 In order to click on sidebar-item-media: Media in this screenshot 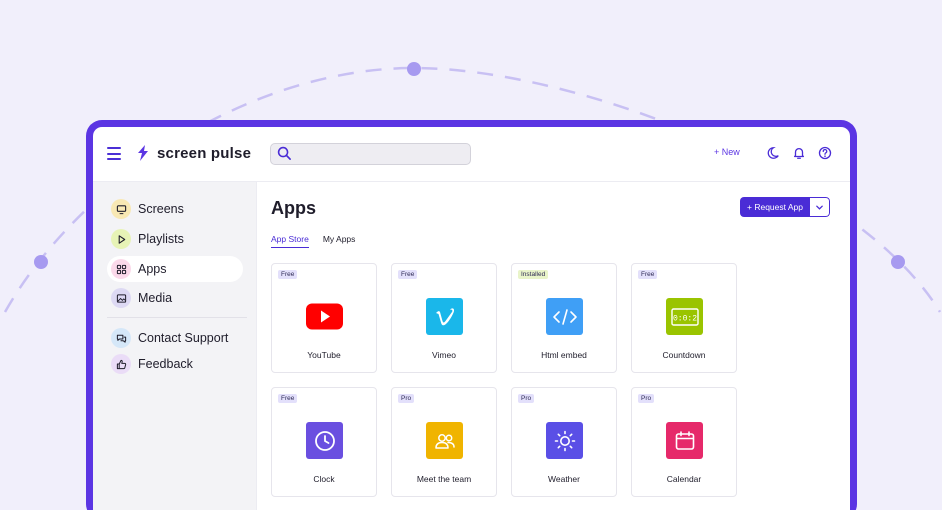, I will do `click(175, 298)`.